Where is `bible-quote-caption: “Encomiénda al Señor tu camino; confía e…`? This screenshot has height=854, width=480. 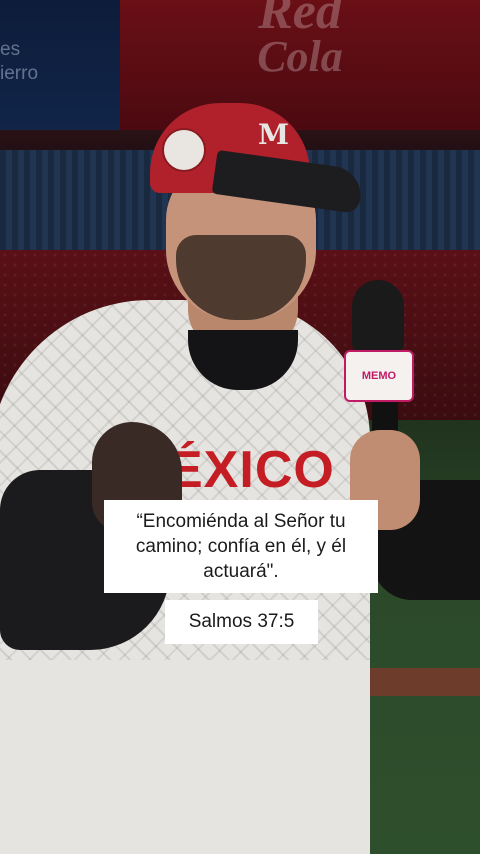 bible-quote-caption: “Encomiénda al Señor tu camino; confía e… is located at coordinates (241, 546).